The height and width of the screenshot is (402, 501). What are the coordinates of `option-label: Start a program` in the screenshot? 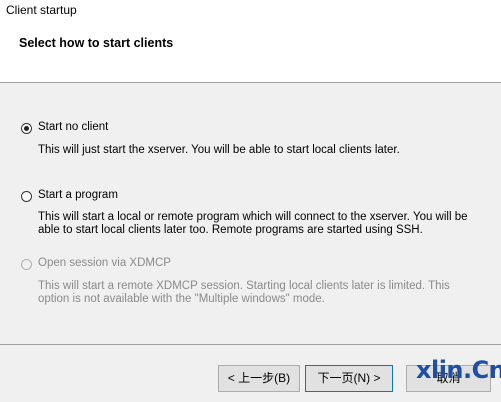 It's located at (78, 195).